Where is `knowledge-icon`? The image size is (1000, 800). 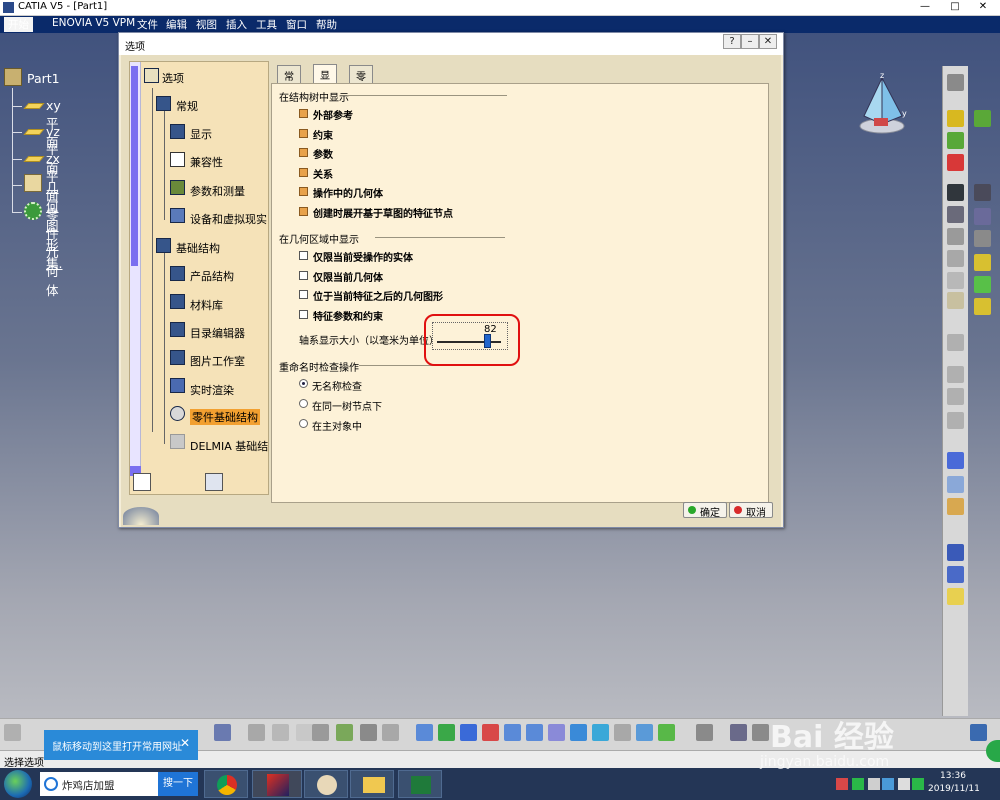 knowledge-icon is located at coordinates (344, 732).